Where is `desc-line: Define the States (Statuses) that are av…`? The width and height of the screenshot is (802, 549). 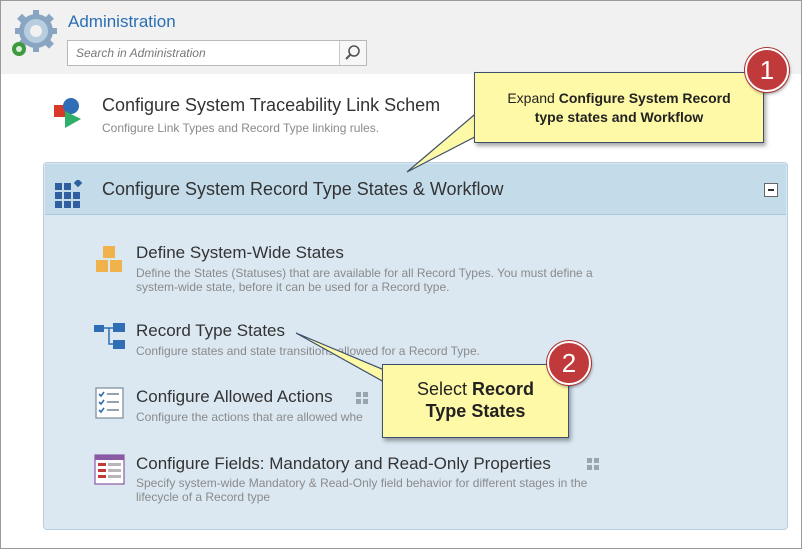 desc-line: Define the States (Statuses) that are av… is located at coordinates (364, 273).